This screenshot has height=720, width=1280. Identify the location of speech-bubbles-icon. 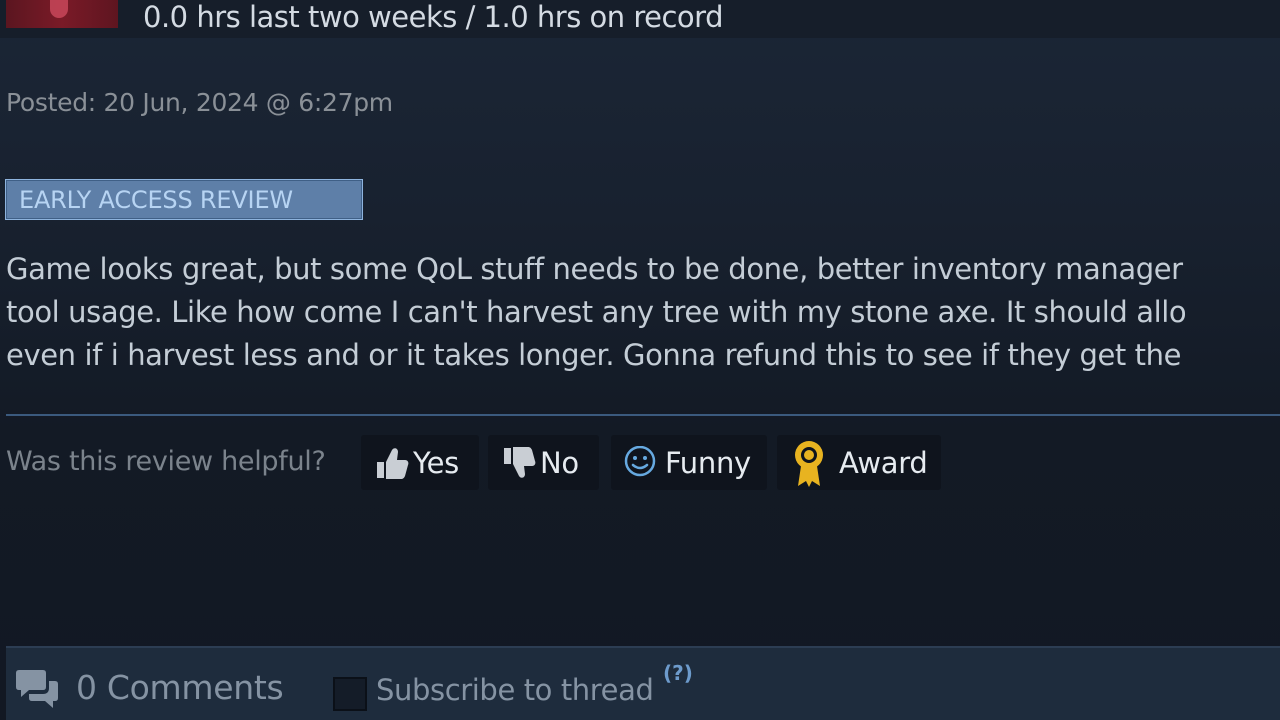
(37, 693).